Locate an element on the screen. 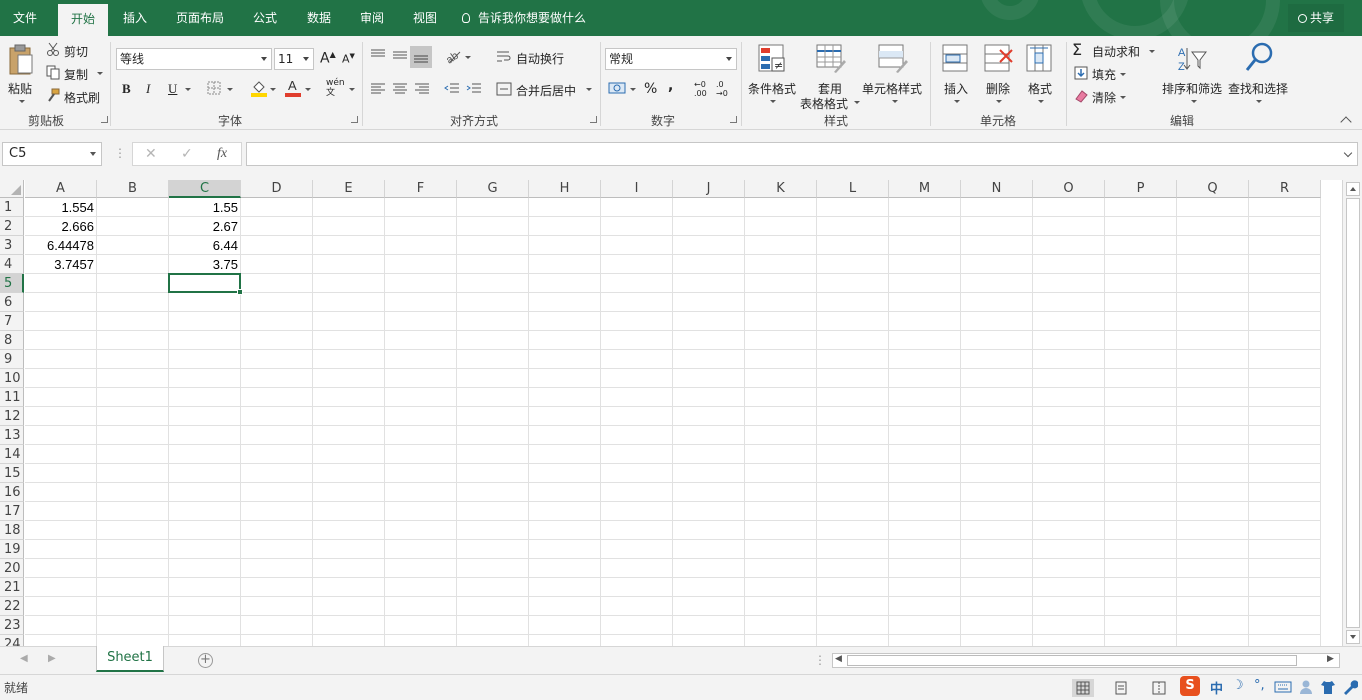  cell-l13 is located at coordinates (853, 435).